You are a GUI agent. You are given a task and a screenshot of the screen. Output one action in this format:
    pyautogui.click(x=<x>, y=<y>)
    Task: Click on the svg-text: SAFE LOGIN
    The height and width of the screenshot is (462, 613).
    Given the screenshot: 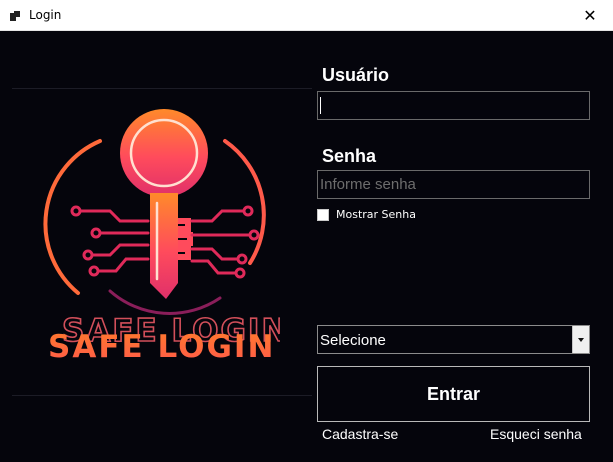 What is the action you would take?
    pyautogui.click(x=161, y=347)
    